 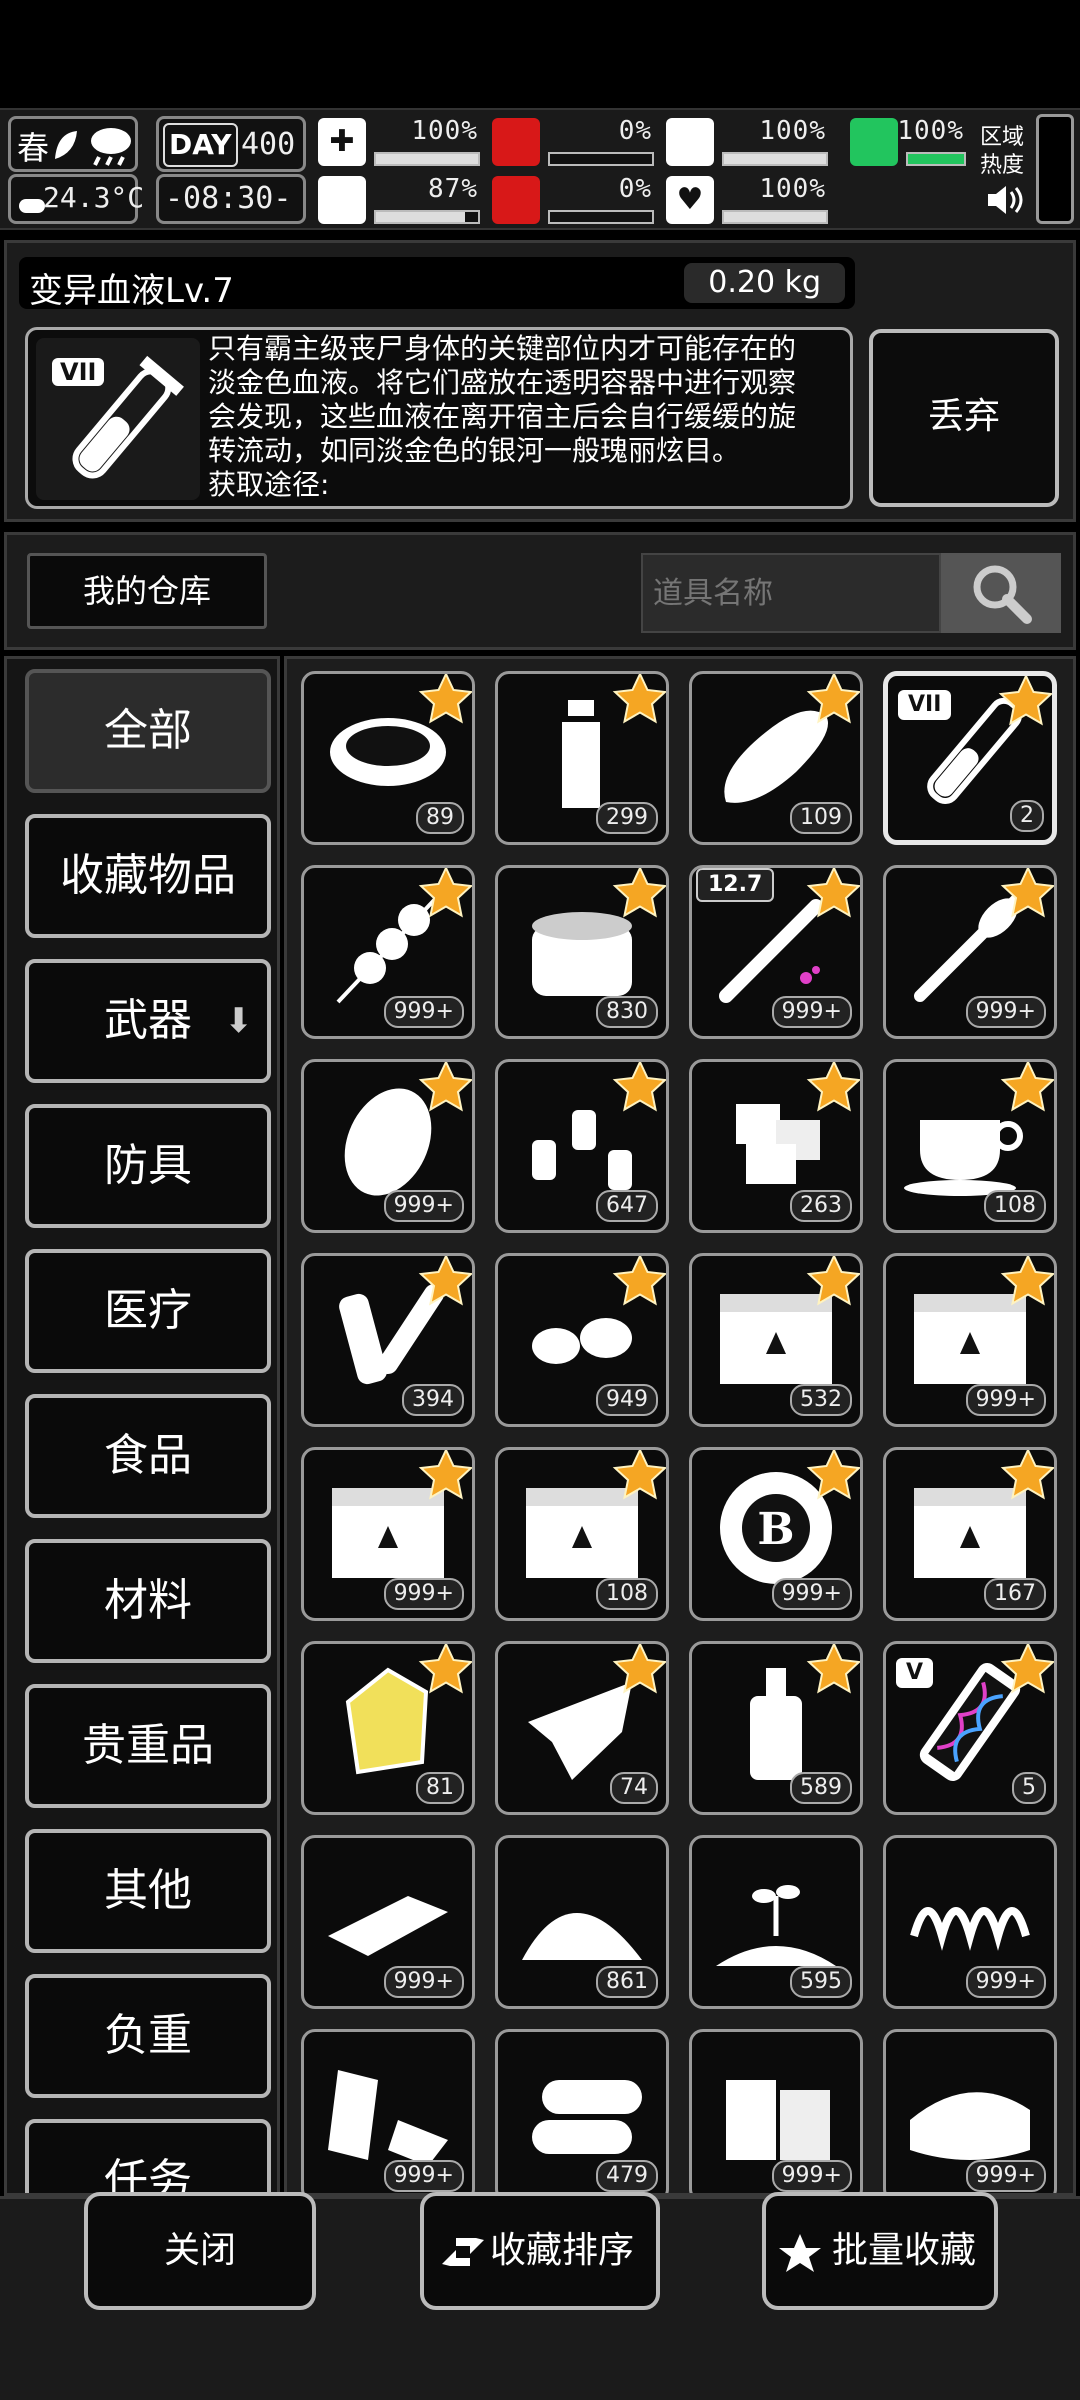 I want to click on search-button, so click(x=1001, y=593).